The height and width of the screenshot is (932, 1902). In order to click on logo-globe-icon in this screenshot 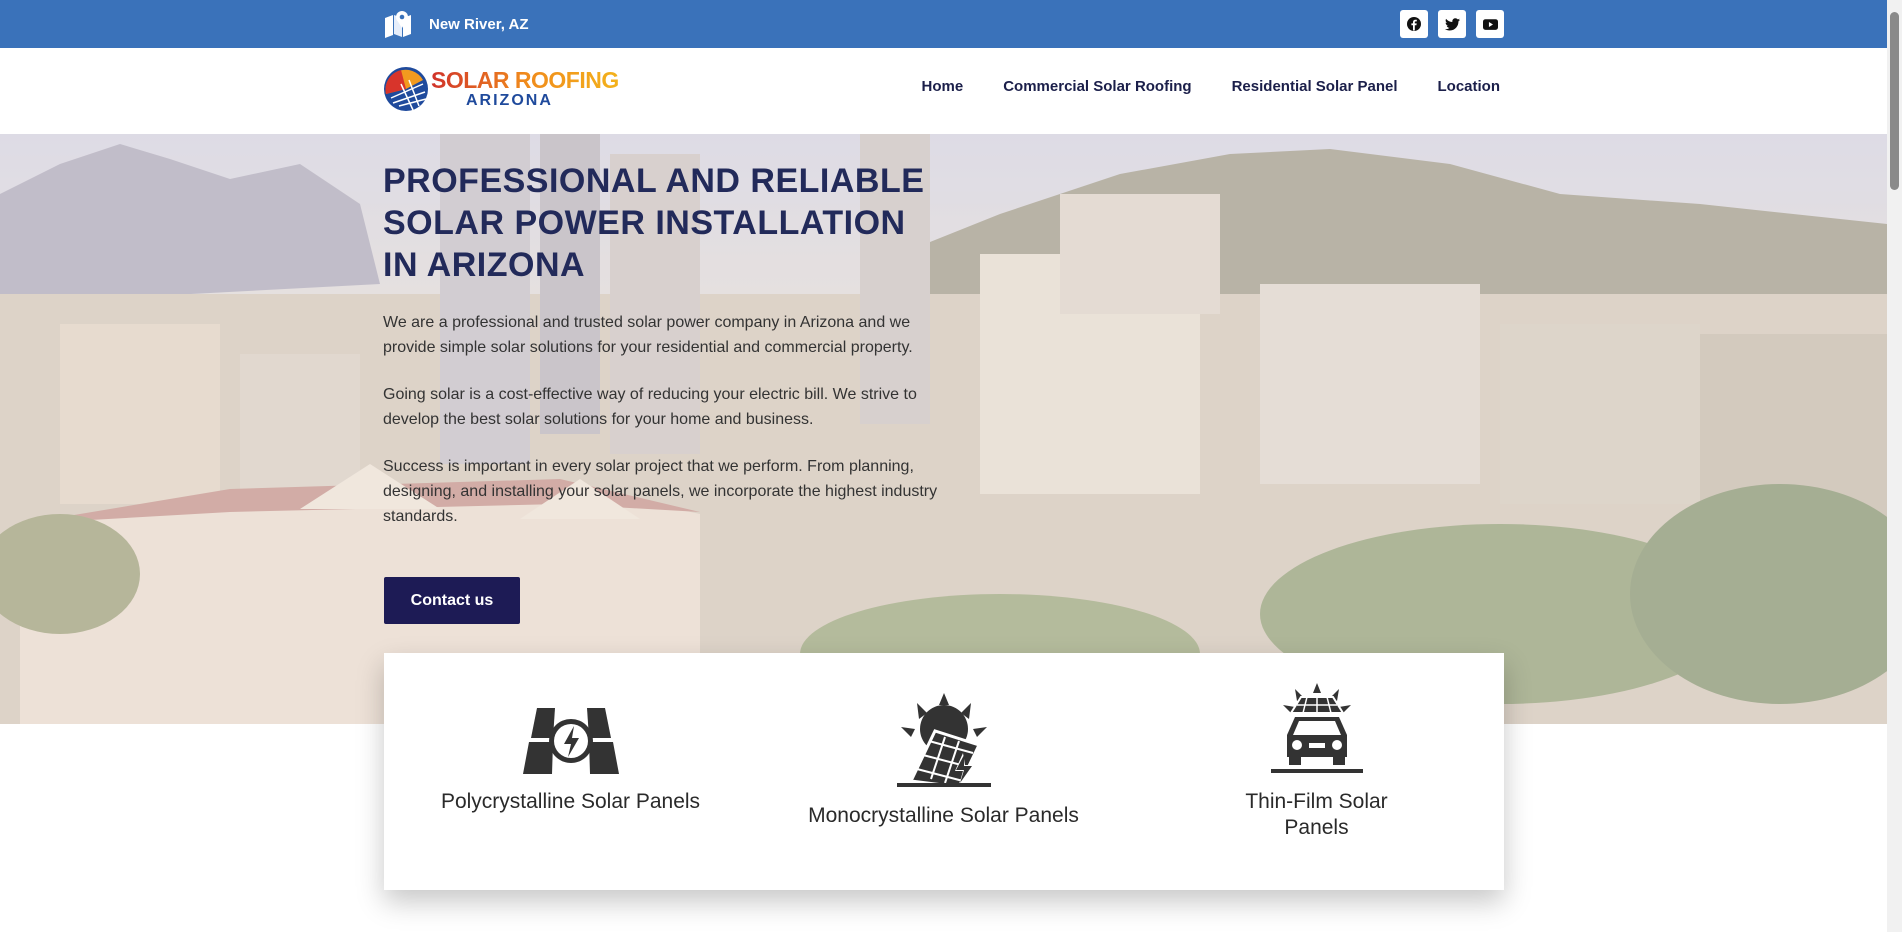, I will do `click(406, 89)`.